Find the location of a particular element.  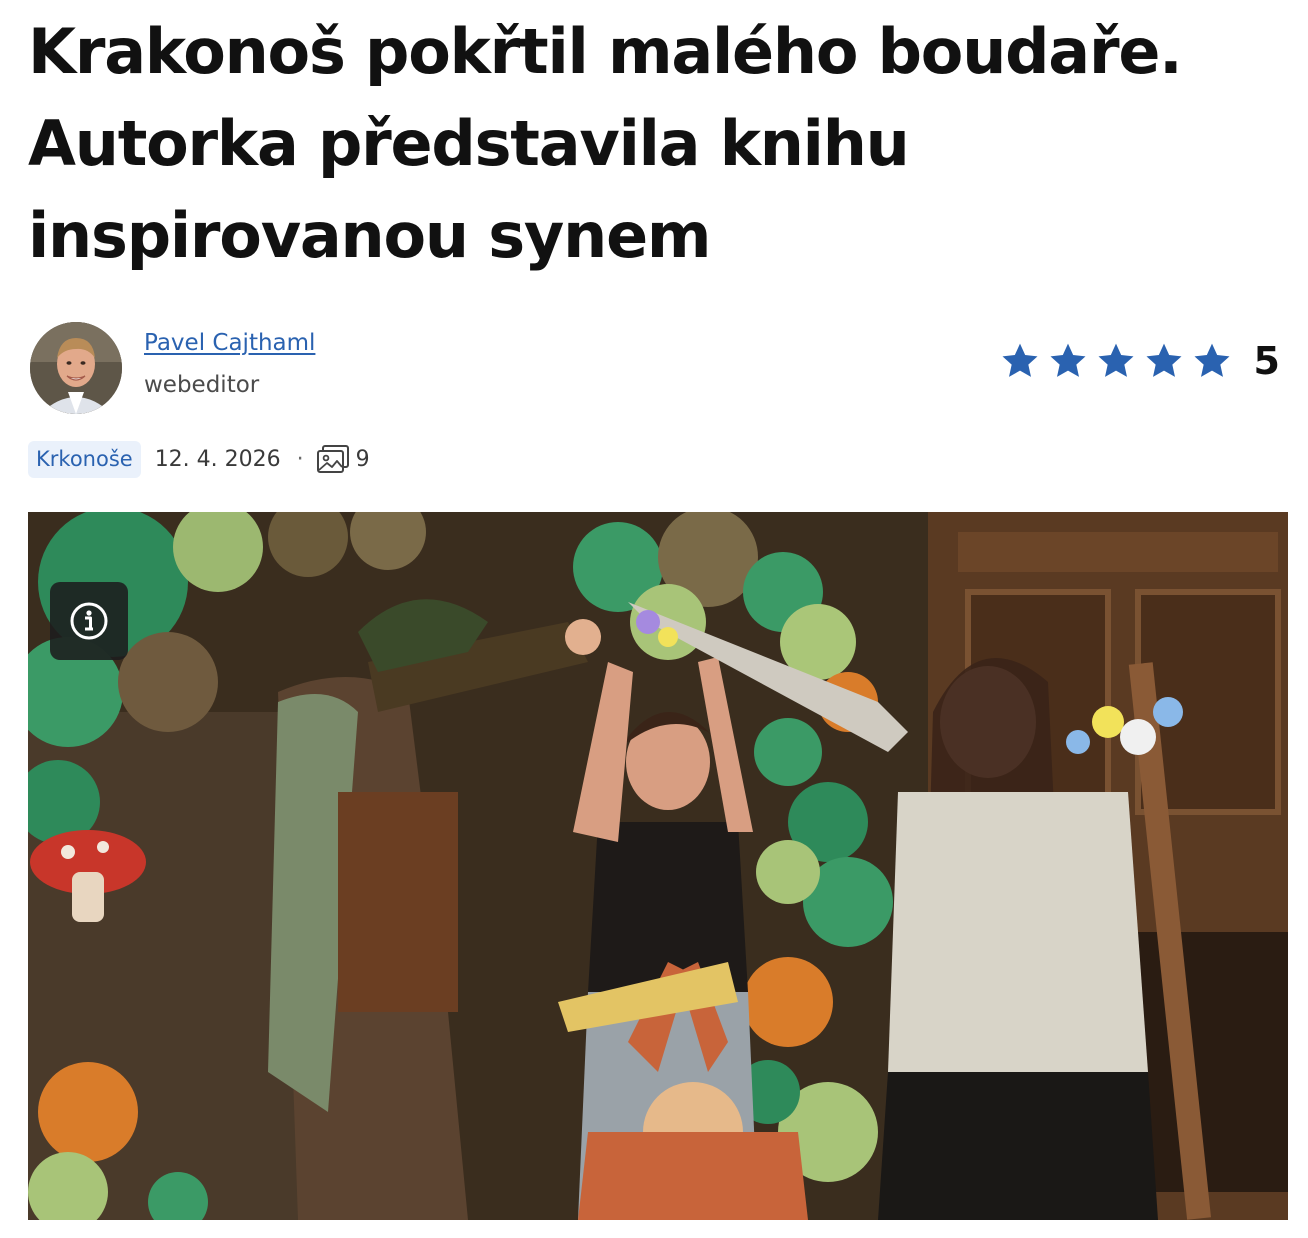

author-avatar is located at coordinates (76, 368).